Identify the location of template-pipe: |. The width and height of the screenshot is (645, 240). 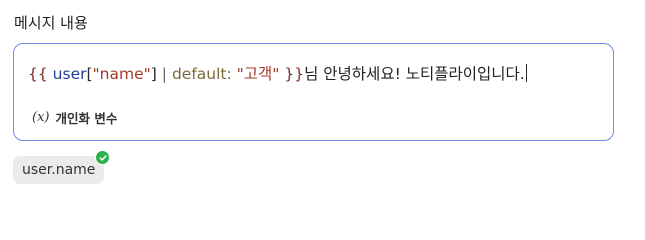
(164, 74).